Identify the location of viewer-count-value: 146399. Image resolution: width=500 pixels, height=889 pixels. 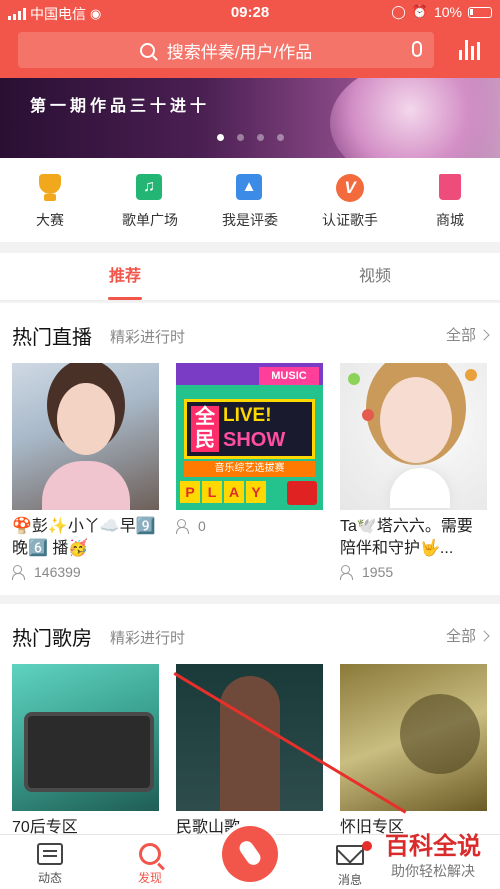
(57, 572).